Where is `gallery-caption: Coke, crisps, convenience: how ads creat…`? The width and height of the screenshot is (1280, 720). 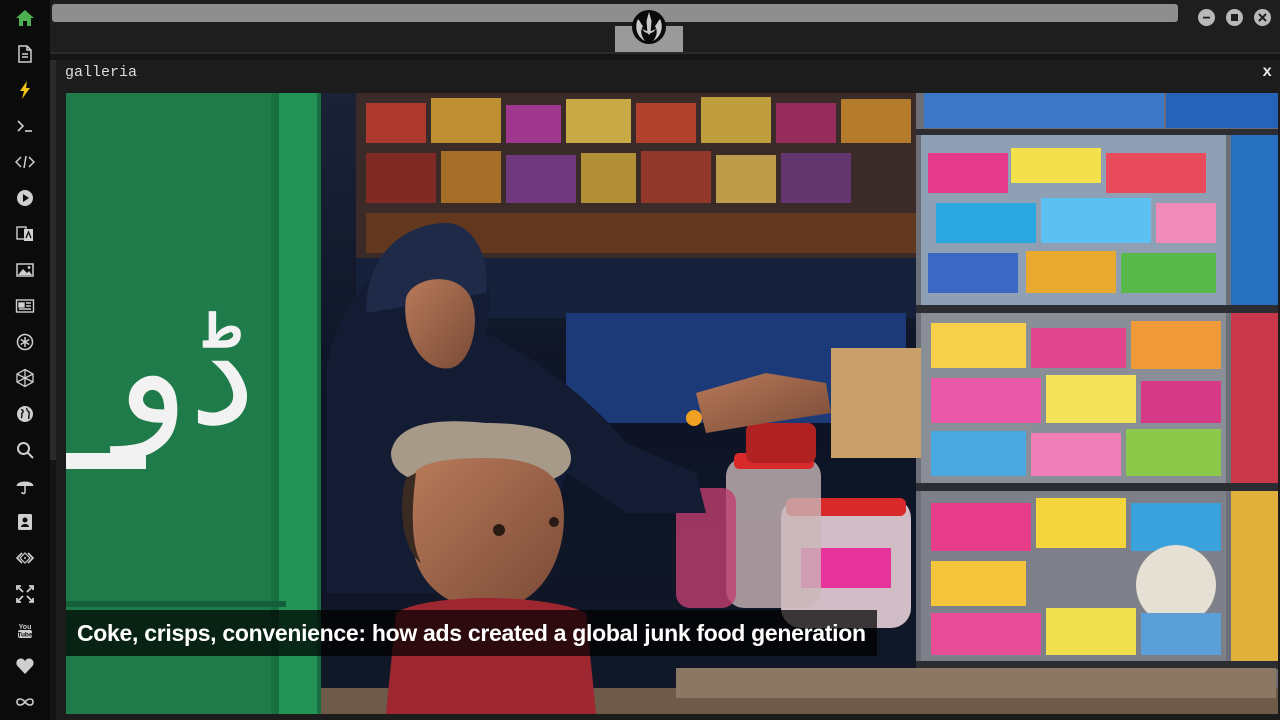
gallery-caption: Coke, crisps, convenience: how ads creat… is located at coordinates (471, 633).